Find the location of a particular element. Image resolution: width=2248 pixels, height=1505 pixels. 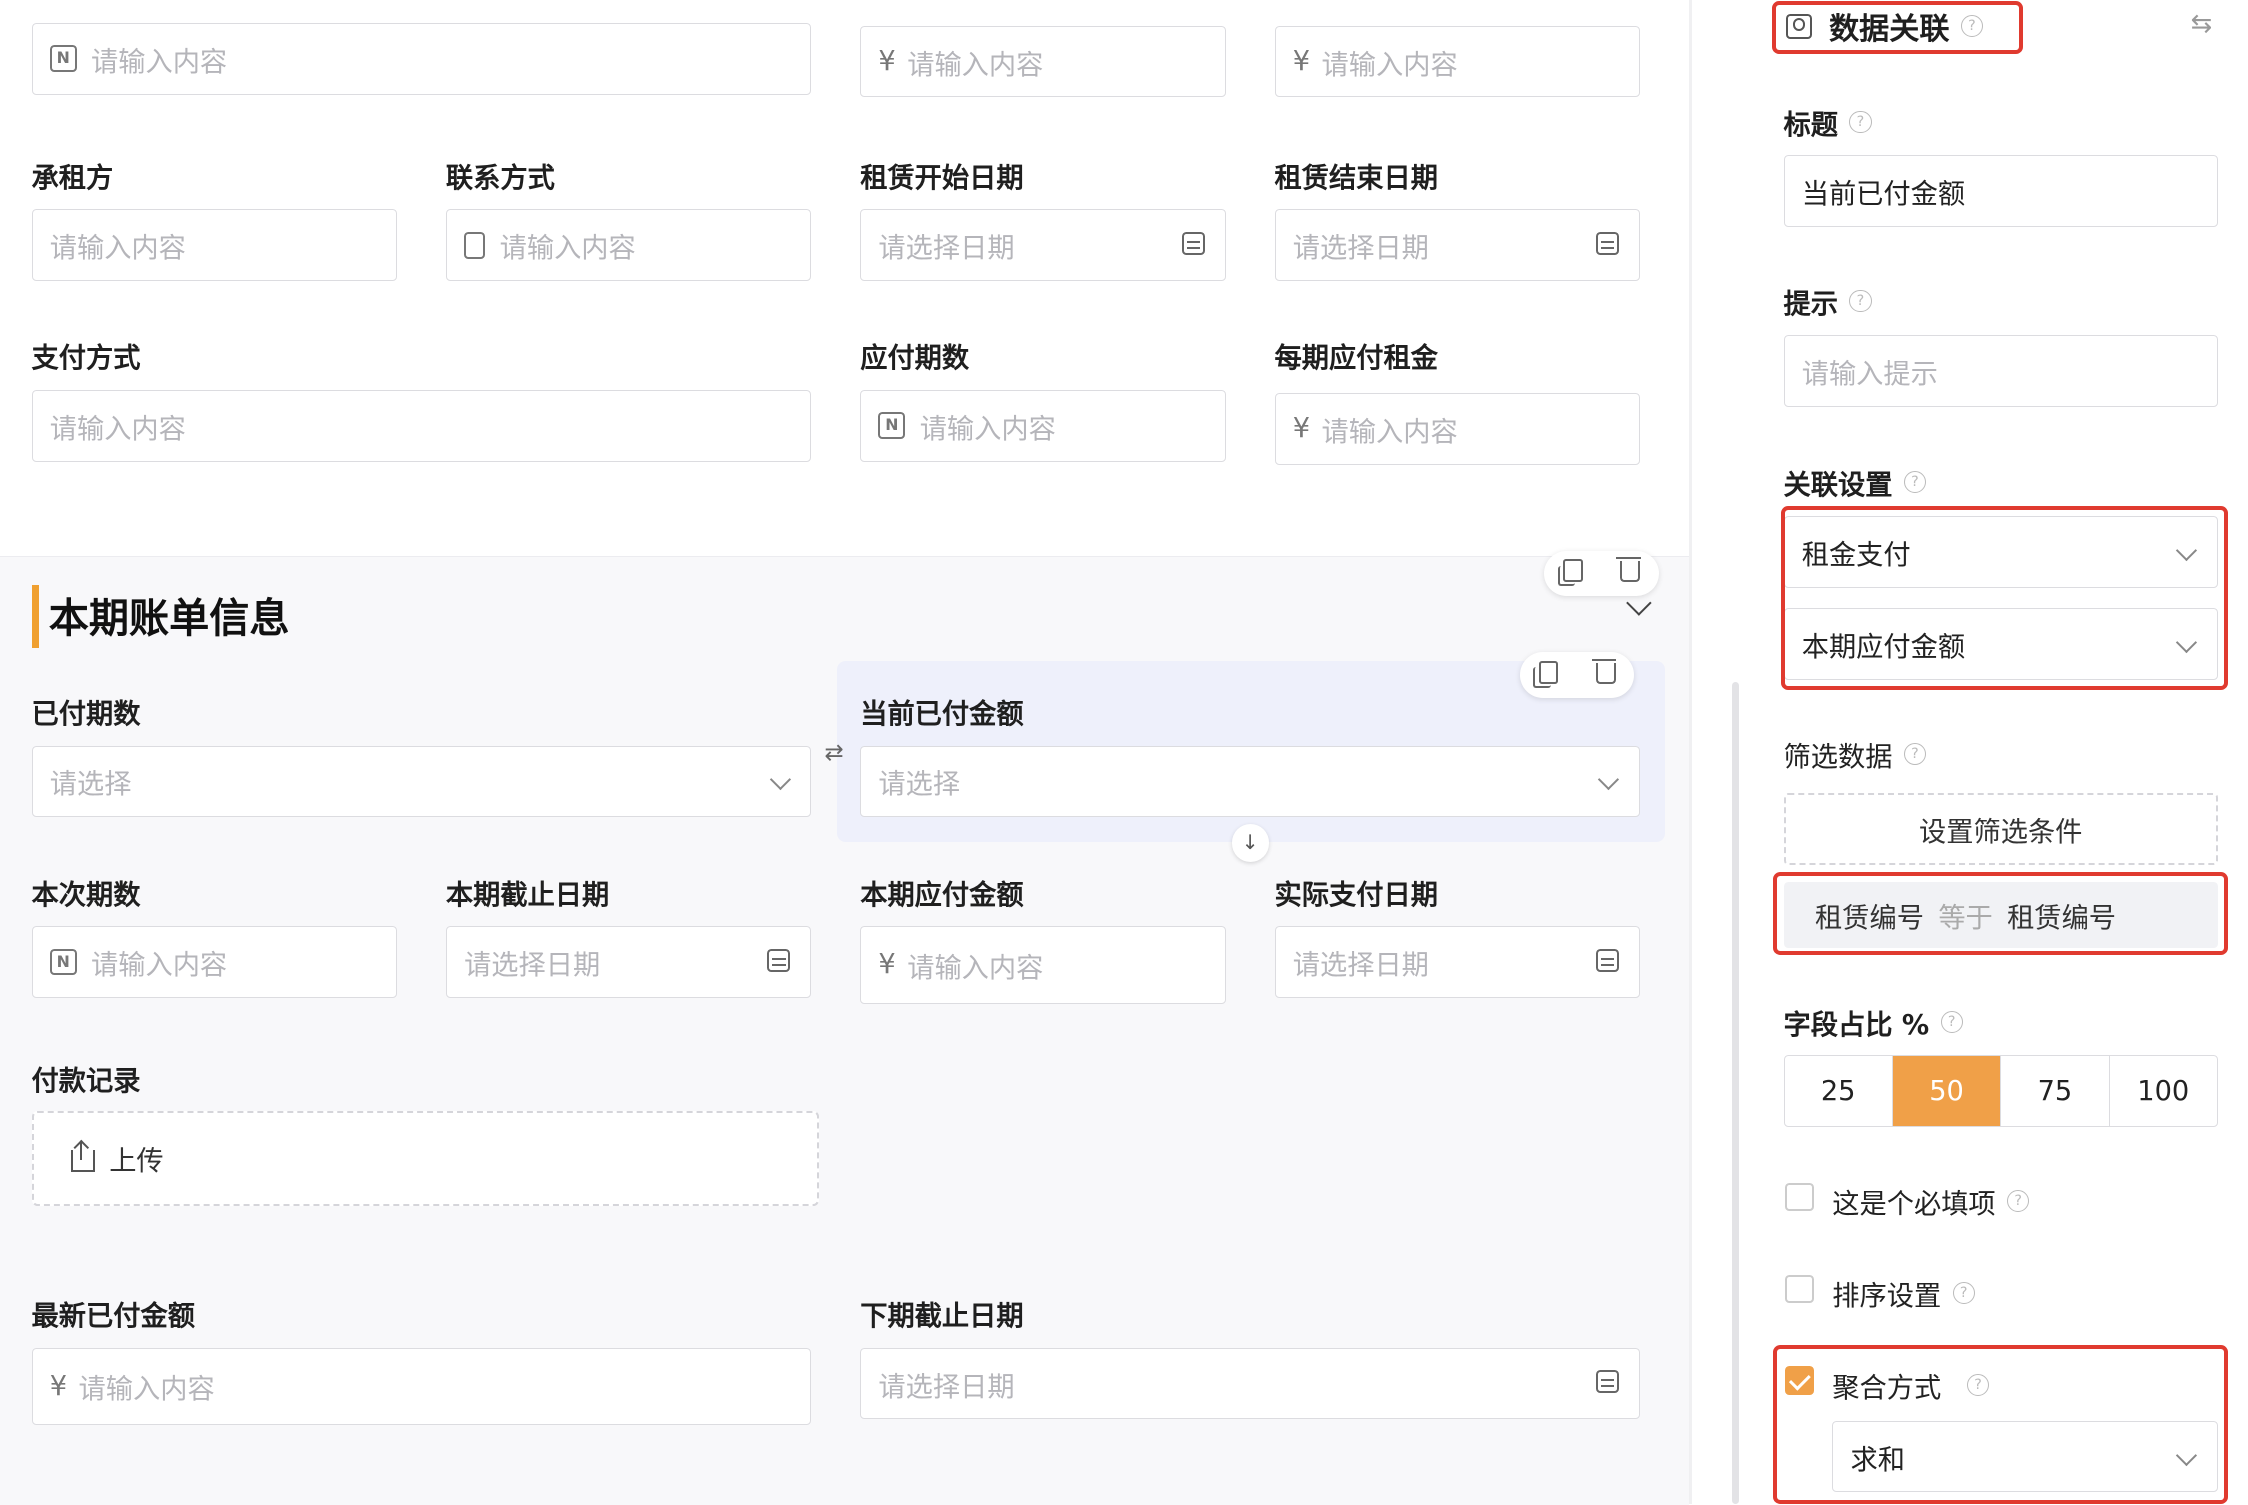

periods-due-input: N 请输入内容 is located at coordinates (1043, 425).